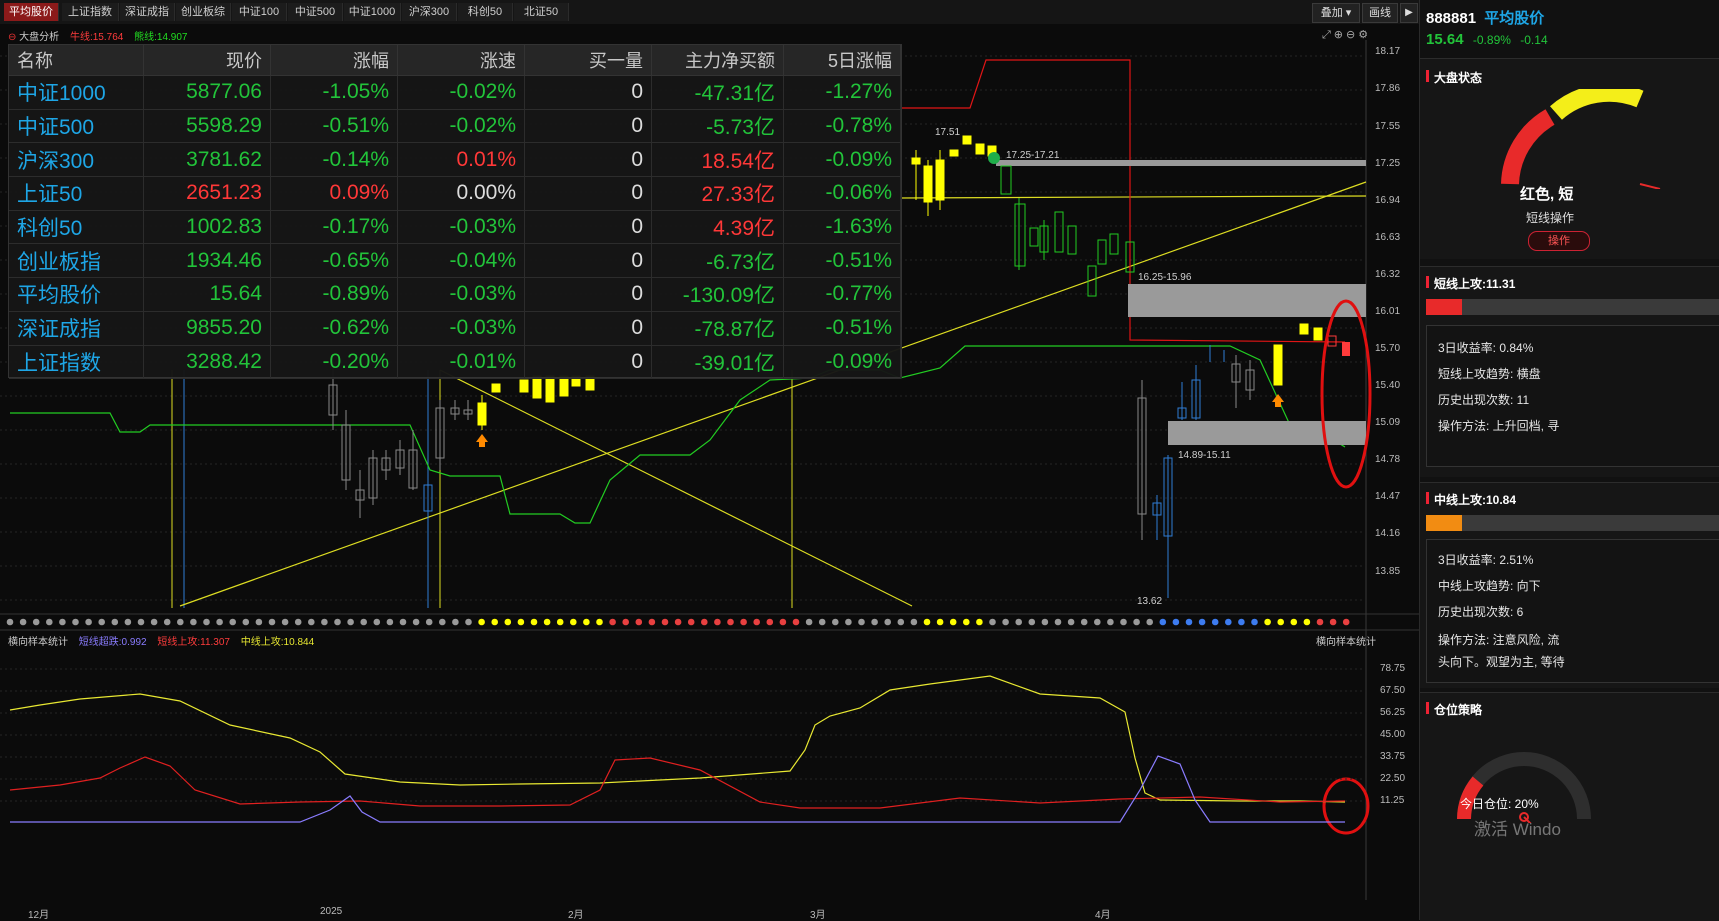  I want to click on d5-cell: -0.51%, so click(842, 261).